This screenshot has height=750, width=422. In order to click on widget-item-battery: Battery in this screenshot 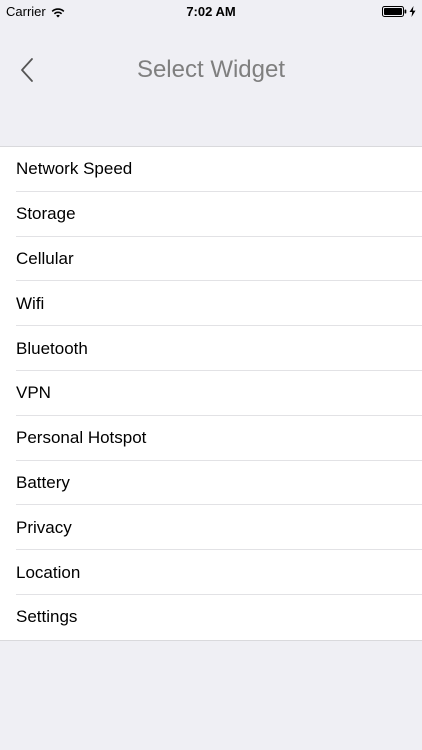, I will do `click(211, 483)`.